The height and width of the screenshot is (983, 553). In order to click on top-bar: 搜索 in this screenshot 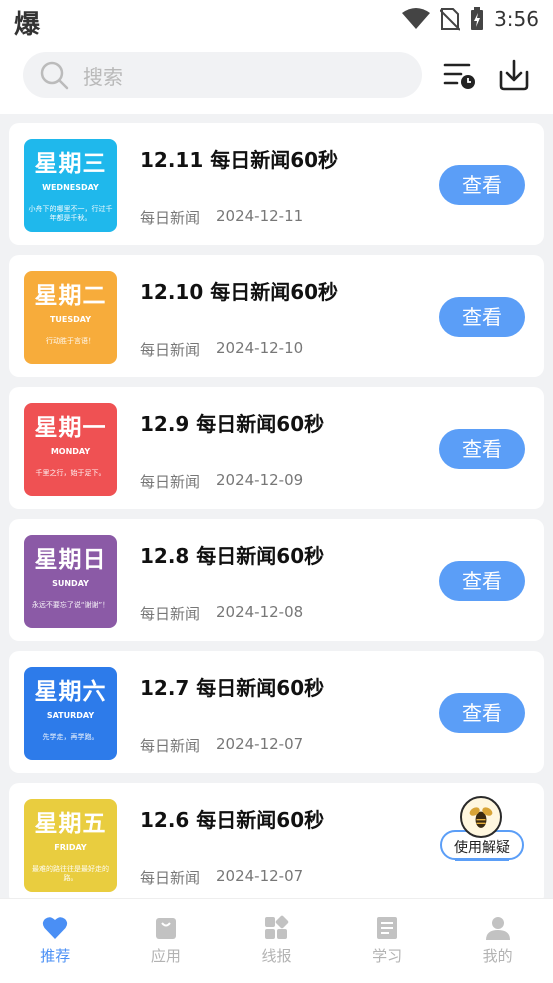, I will do `click(276, 77)`.